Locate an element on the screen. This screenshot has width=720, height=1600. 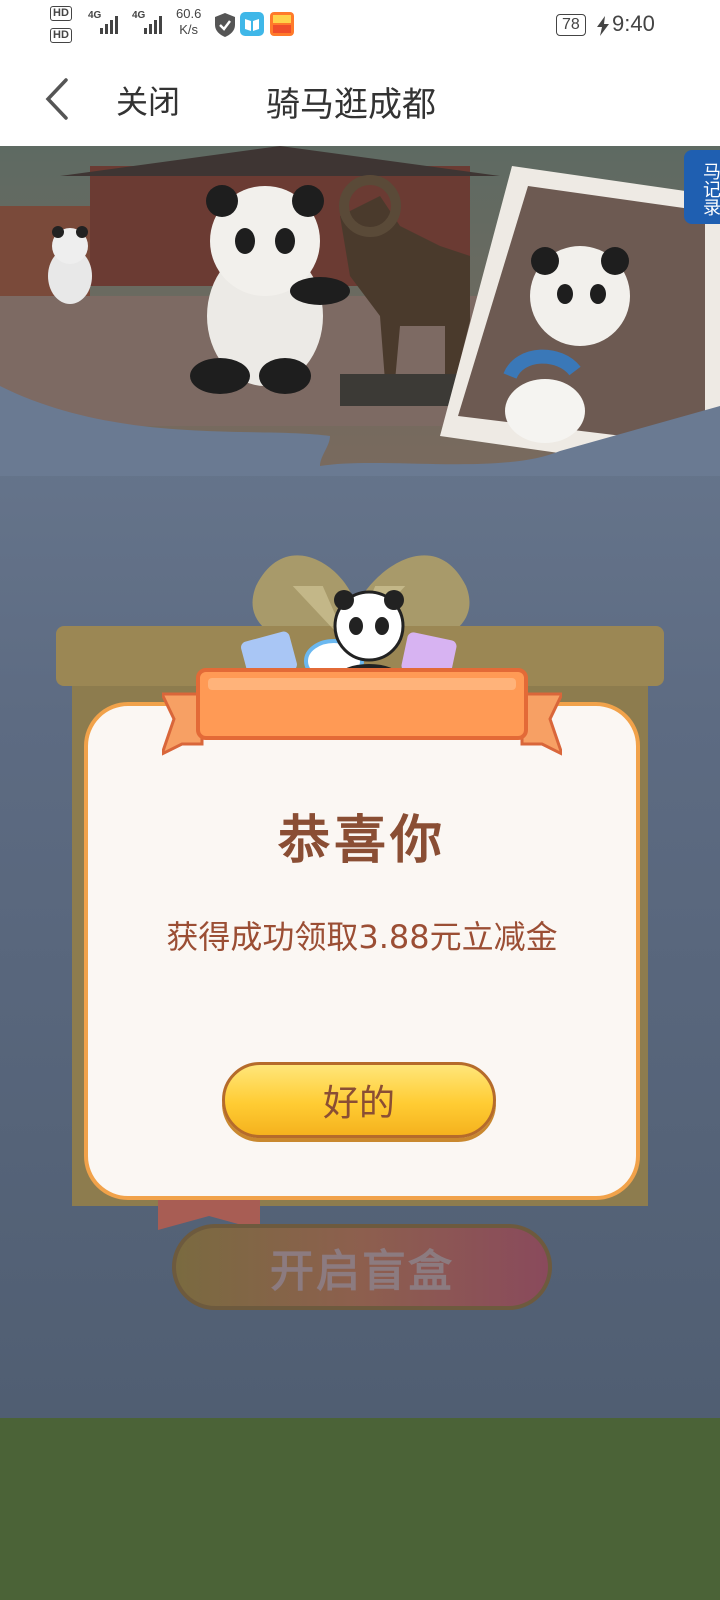
bottom-footer-area is located at coordinates (360, 1509).